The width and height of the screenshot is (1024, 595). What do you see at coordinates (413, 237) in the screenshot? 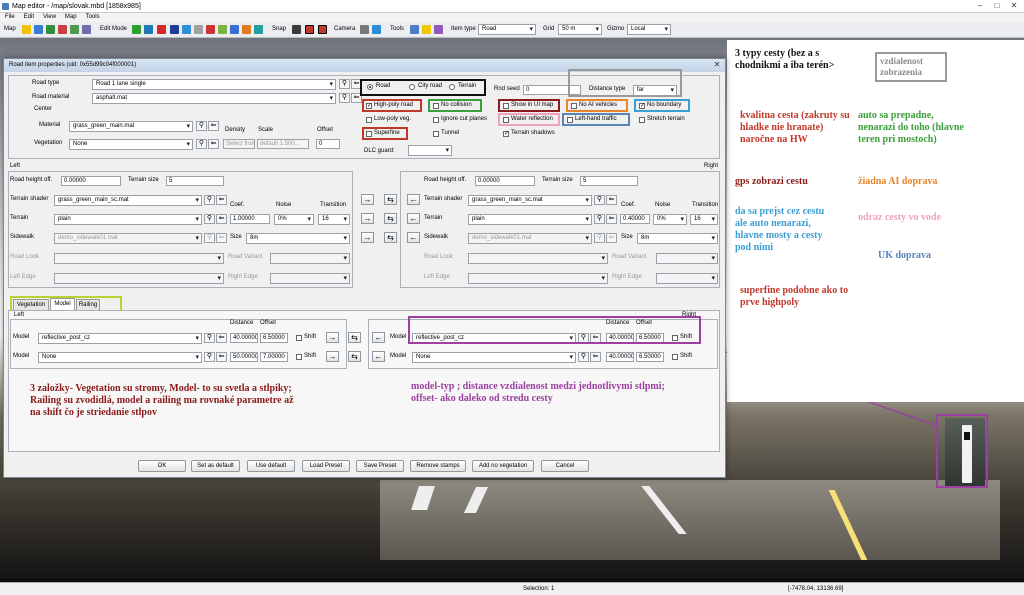
I see `copy-left-sidewalk-button: ←` at bounding box center [413, 237].